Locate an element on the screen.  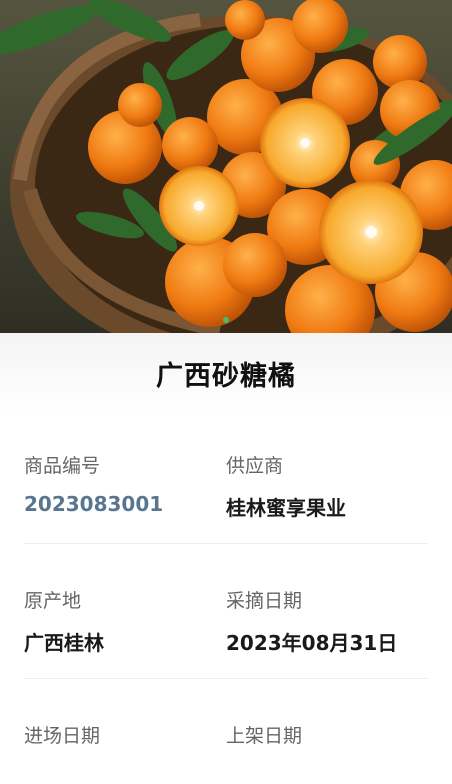
picking-date-field: 采摘日期 2023年08月31日 is located at coordinates (327, 621).